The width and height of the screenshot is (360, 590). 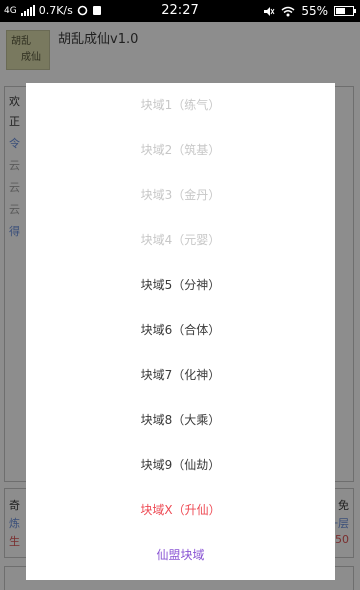 What do you see at coordinates (31, 57) in the screenshot?
I see `avatar-text-line: 成仙` at bounding box center [31, 57].